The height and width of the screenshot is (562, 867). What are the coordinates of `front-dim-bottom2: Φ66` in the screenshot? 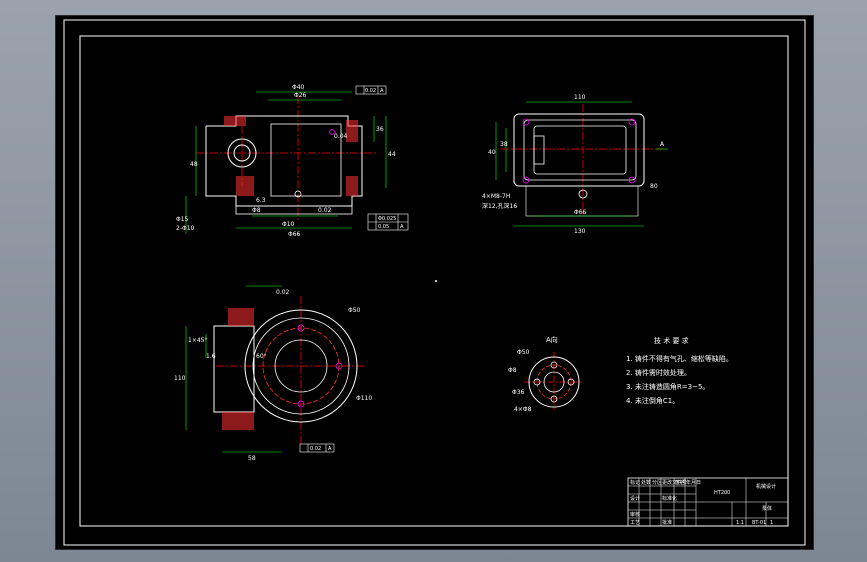 It's located at (294, 234).